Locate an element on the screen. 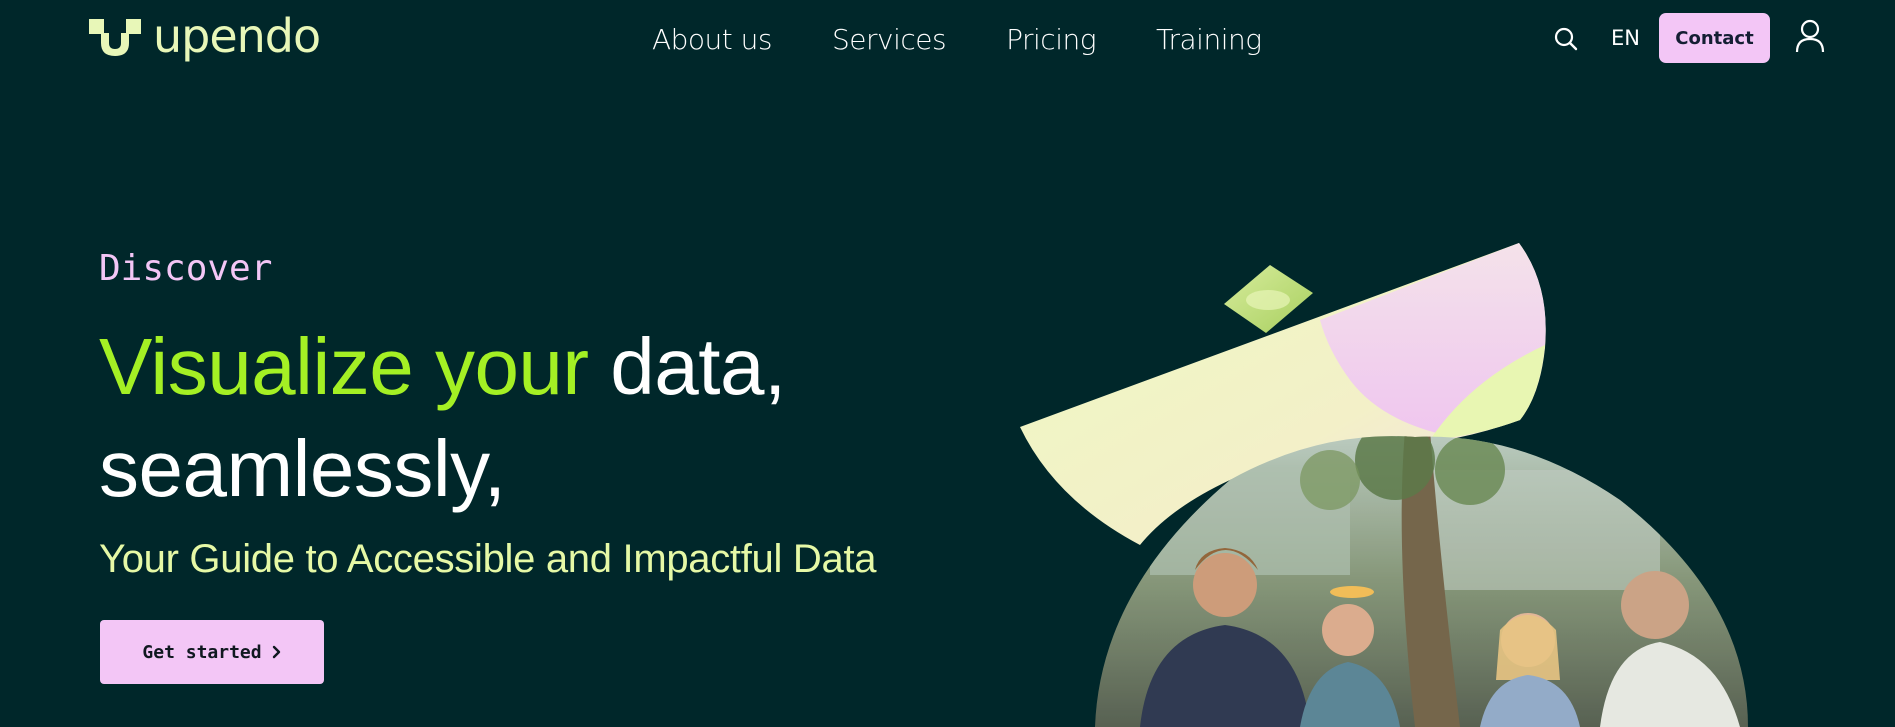  search-button is located at coordinates (1566, 39).